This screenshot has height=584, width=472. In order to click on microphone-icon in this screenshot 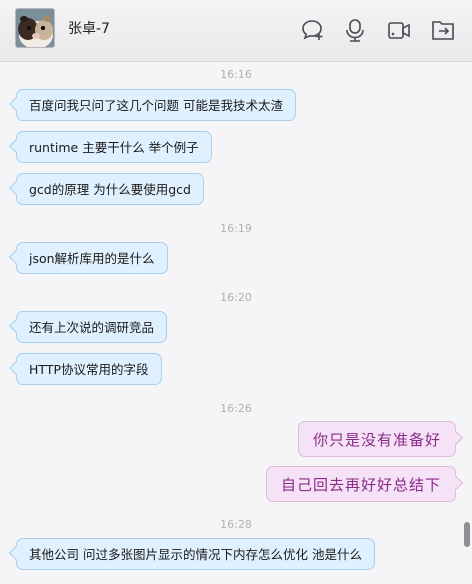, I will do `click(355, 30)`.